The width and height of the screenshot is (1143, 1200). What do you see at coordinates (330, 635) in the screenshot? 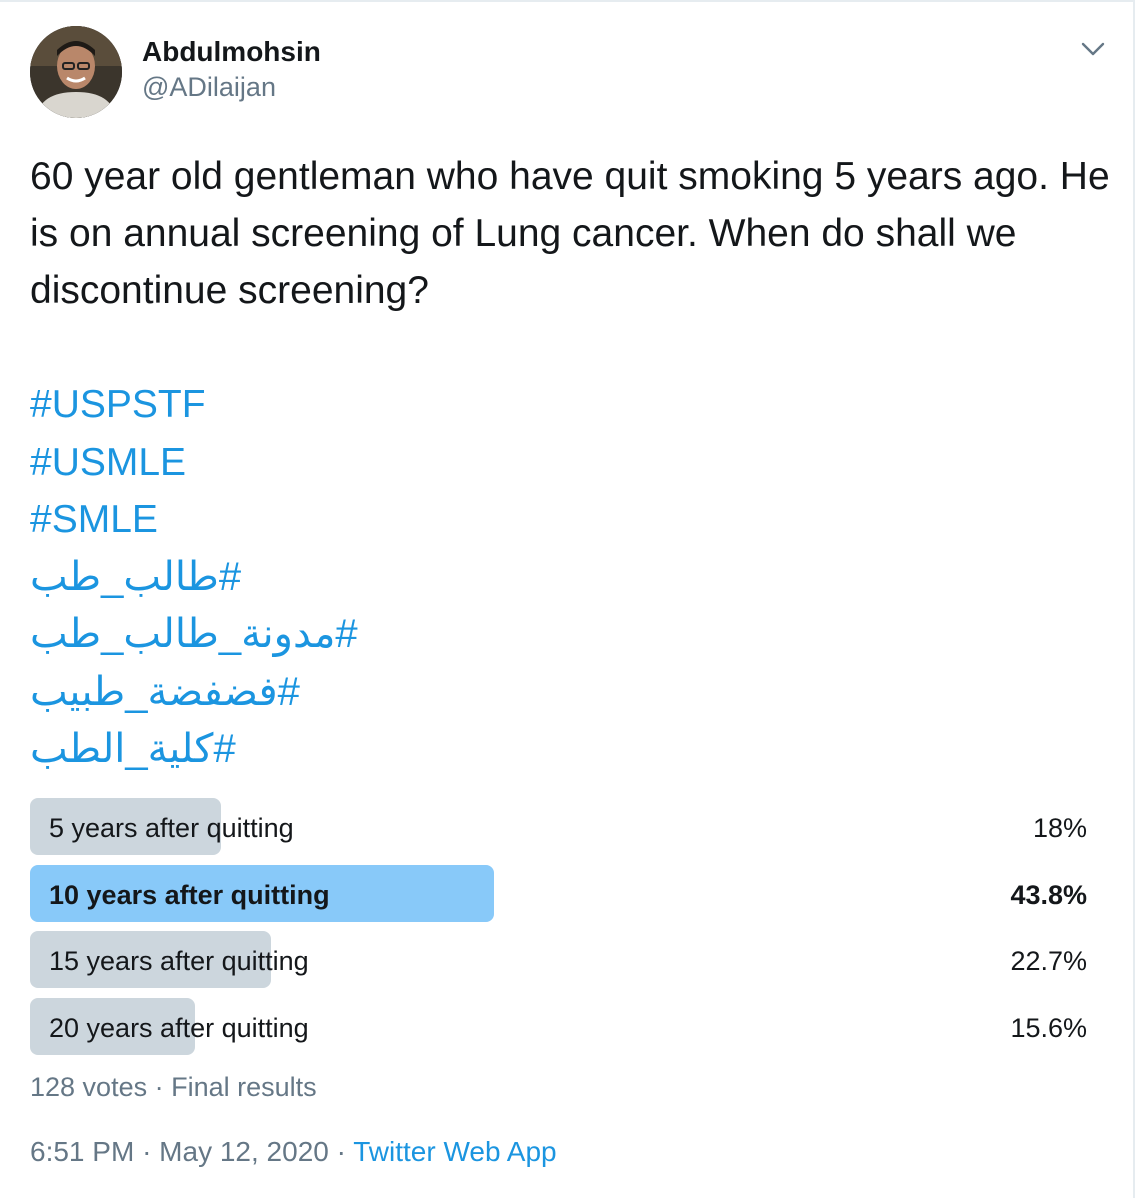
I see `hashtag-link: #مدونة_طالب_طب` at bounding box center [330, 635].